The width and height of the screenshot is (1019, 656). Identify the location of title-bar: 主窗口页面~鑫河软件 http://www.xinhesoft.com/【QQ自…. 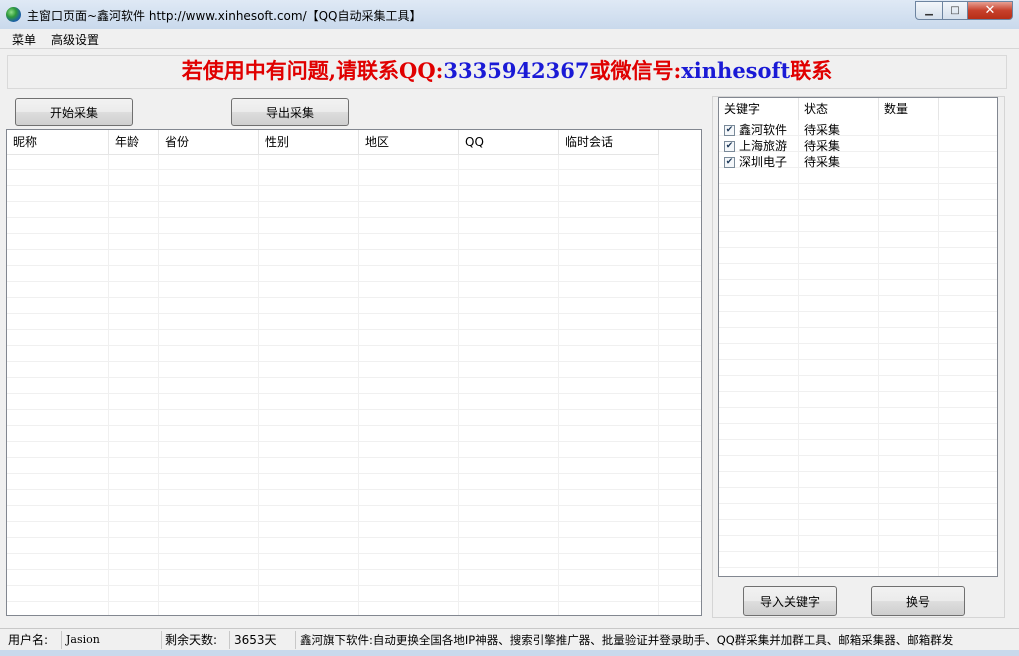
(509, 15).